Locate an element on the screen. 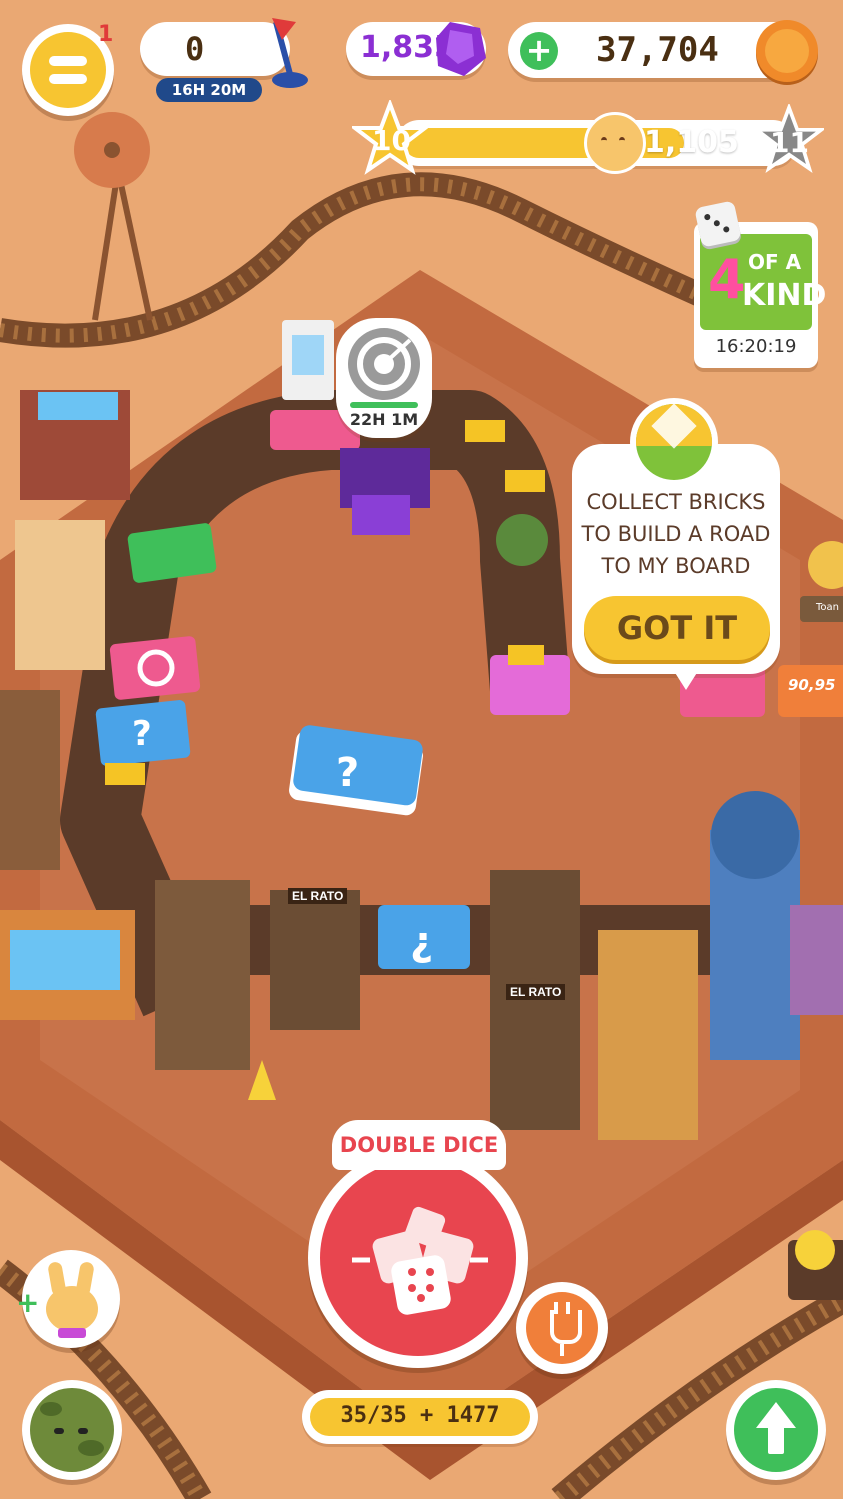 The width and height of the screenshot is (843, 1499). target-bubble: 22H 1M is located at coordinates (384, 378).